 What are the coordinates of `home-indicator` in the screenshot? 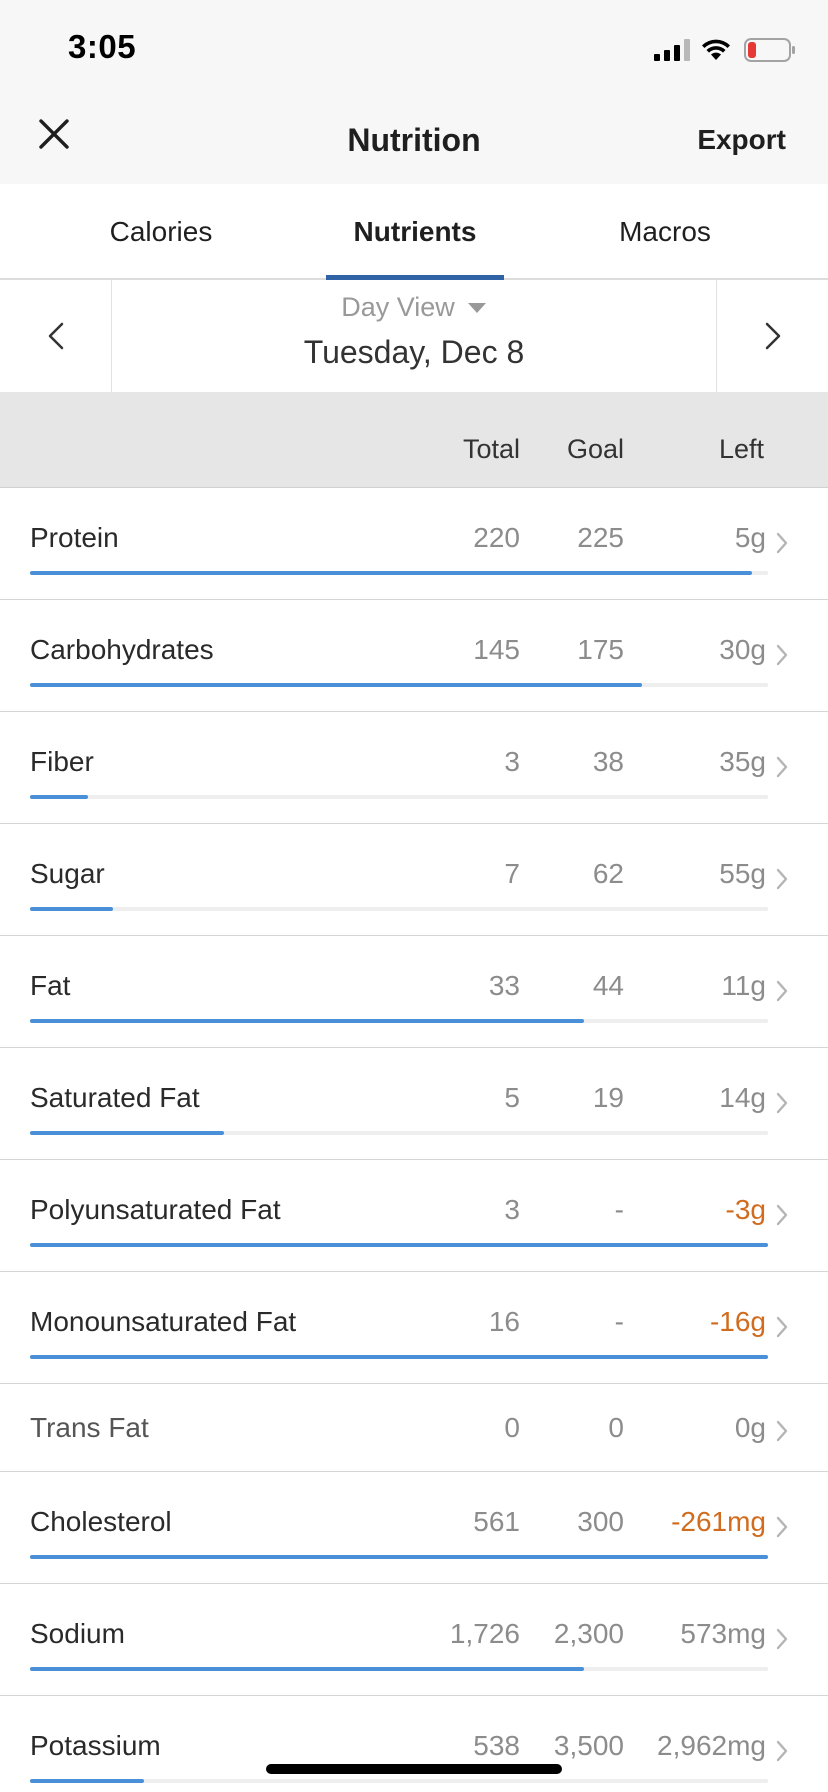 It's located at (414, 1769).